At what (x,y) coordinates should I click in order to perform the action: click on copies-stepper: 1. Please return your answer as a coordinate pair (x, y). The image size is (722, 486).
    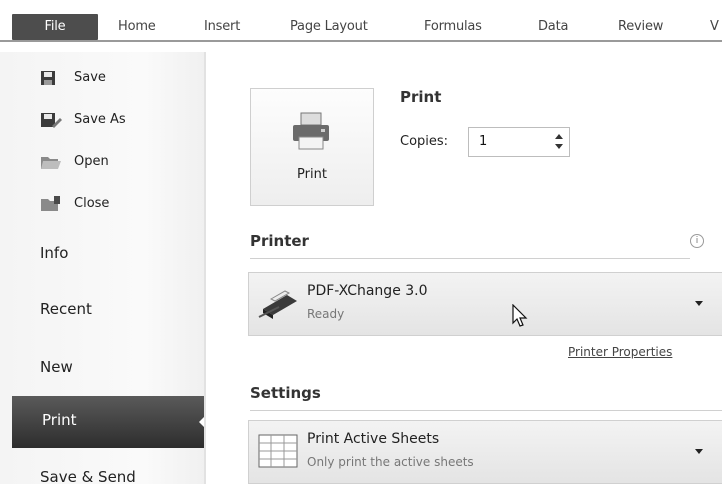
    Looking at the image, I should click on (519, 142).